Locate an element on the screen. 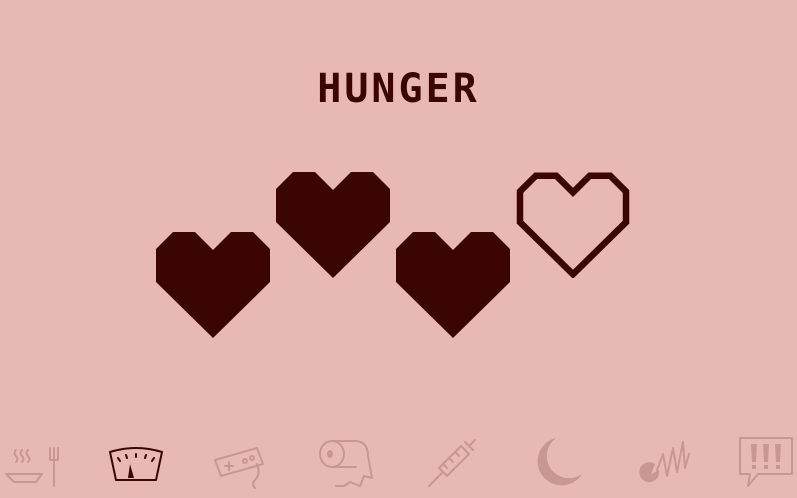  toilet-paper-icon is located at coordinates (346, 462).